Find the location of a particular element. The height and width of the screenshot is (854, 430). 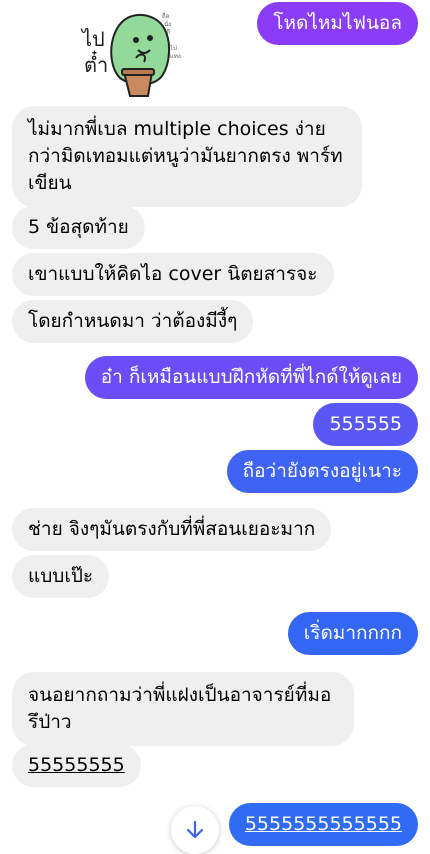

message-incoming: เขาแบบให้คิดไอ cover นิตยสารจะ is located at coordinates (173, 274).